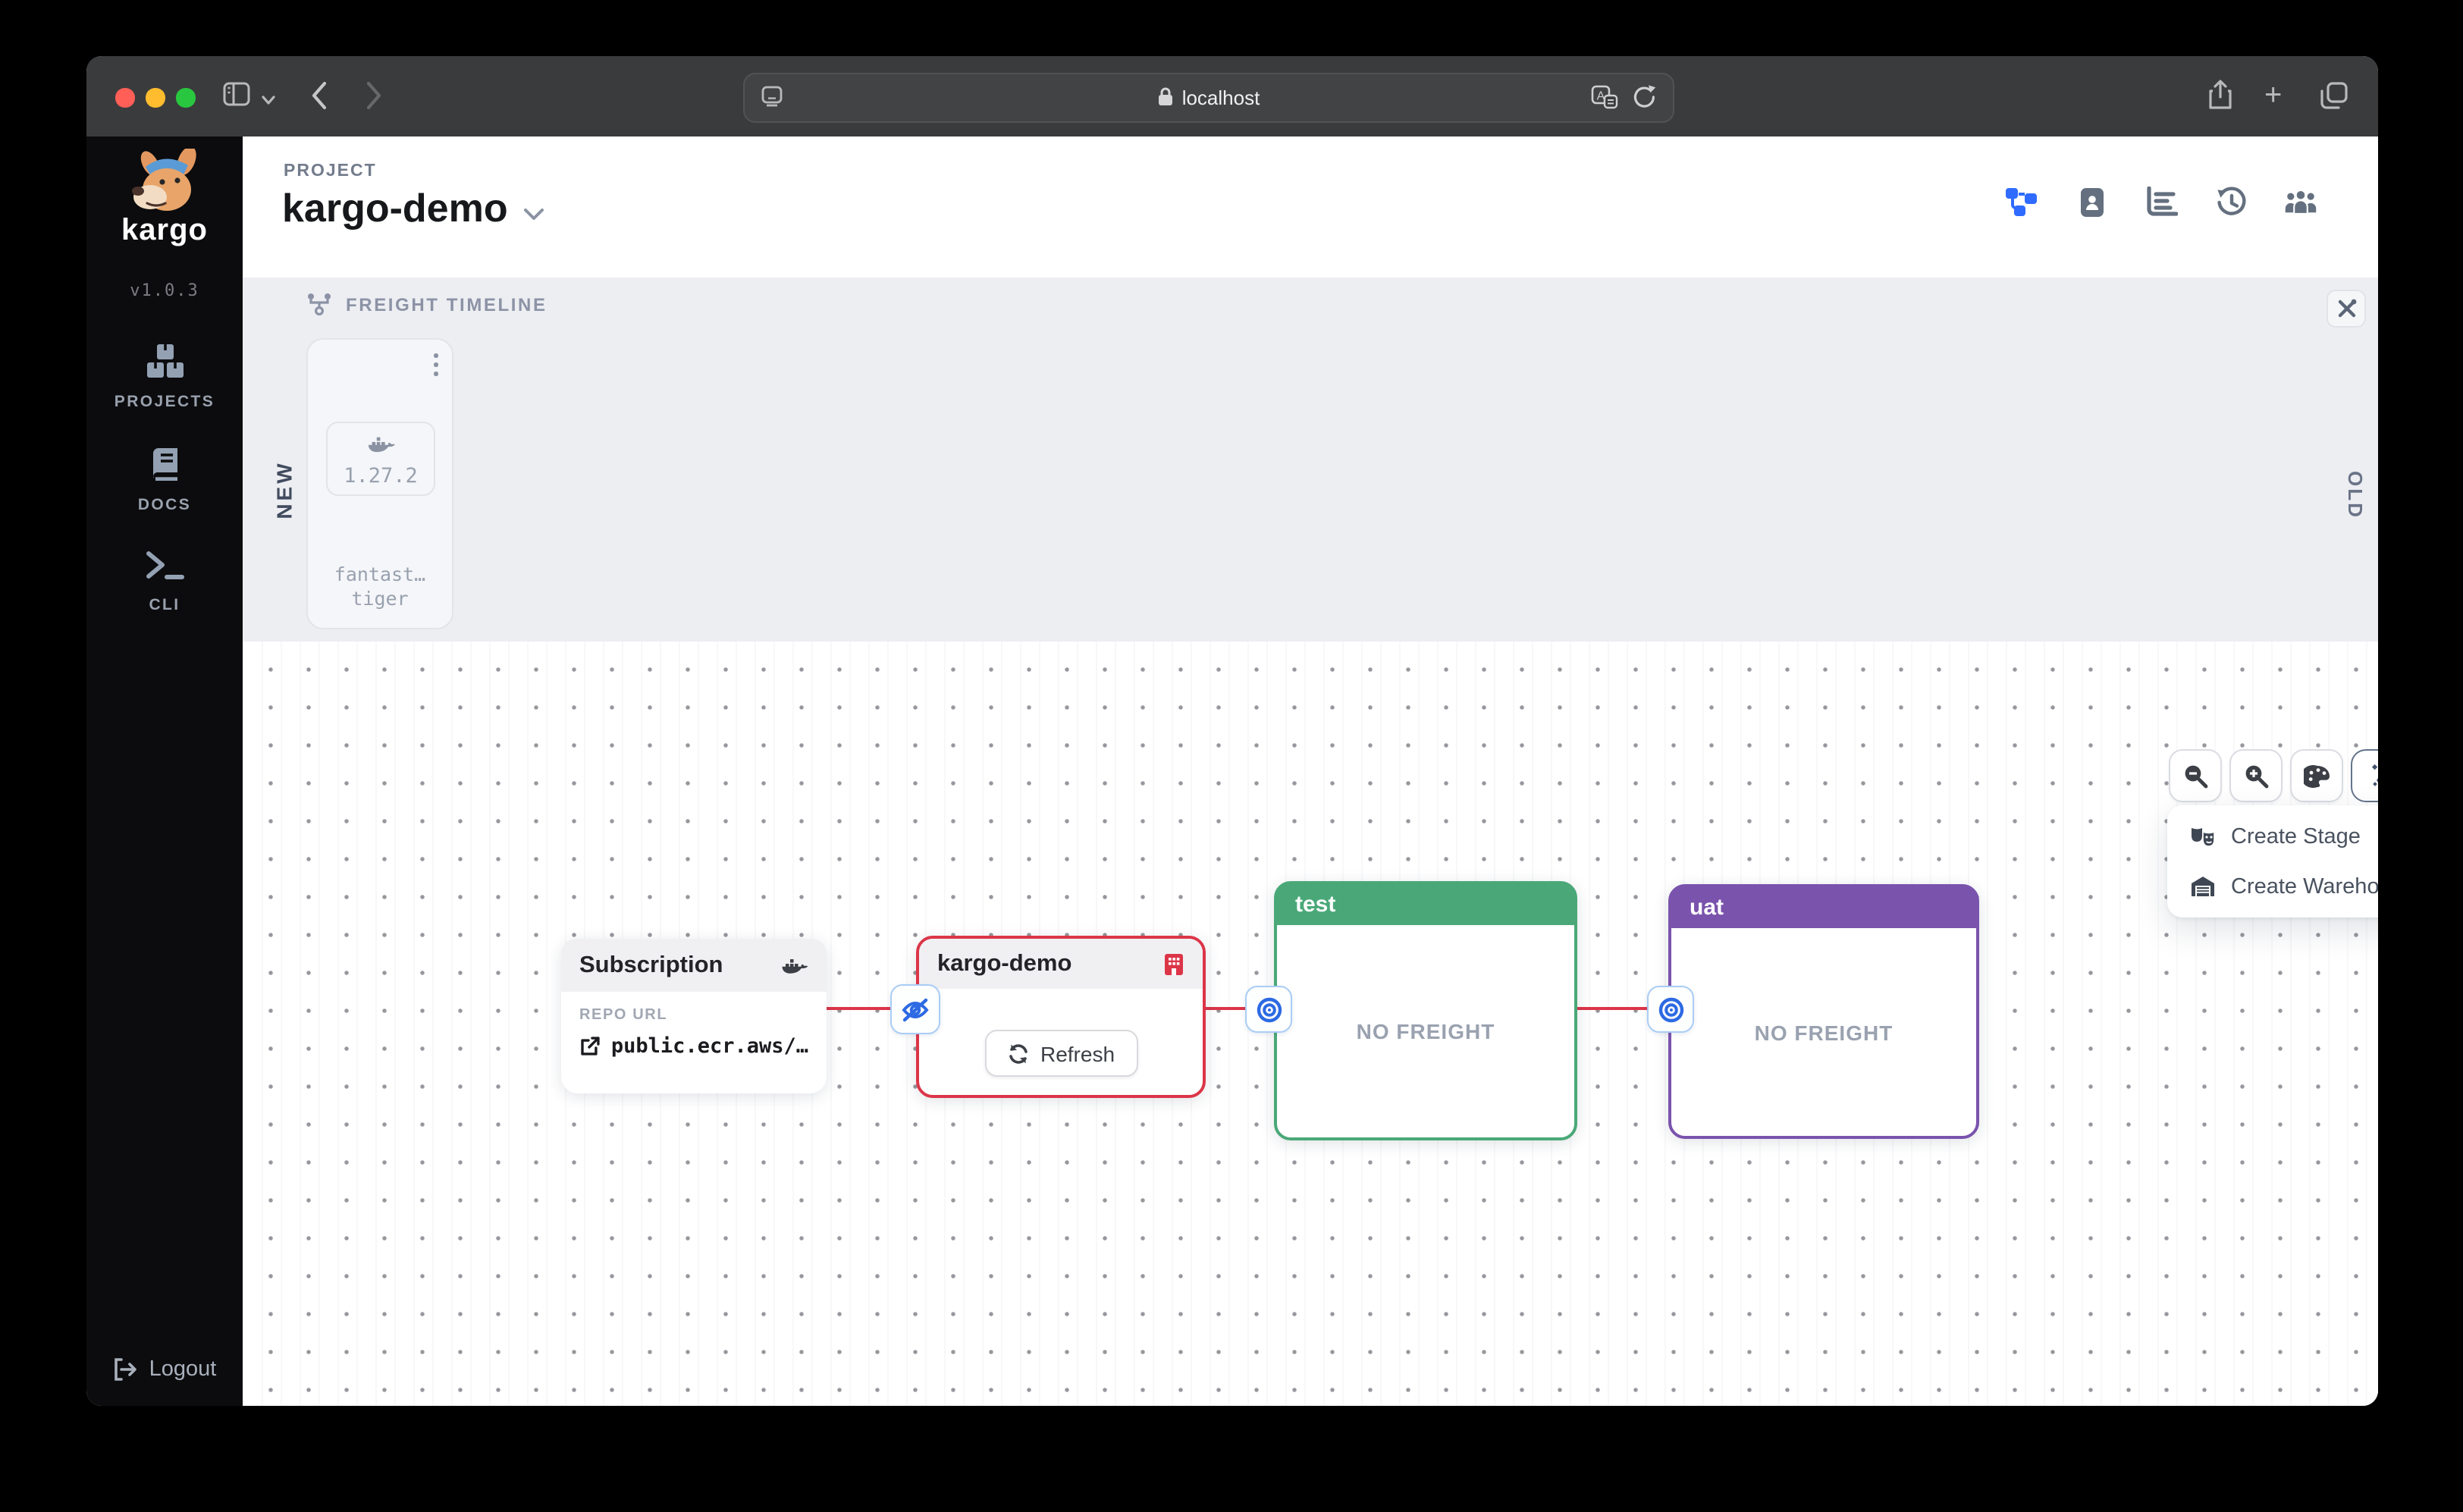 The height and width of the screenshot is (1512, 2463). What do you see at coordinates (380, 586) in the screenshot?
I see `freight-alias: fantast… tiger` at bounding box center [380, 586].